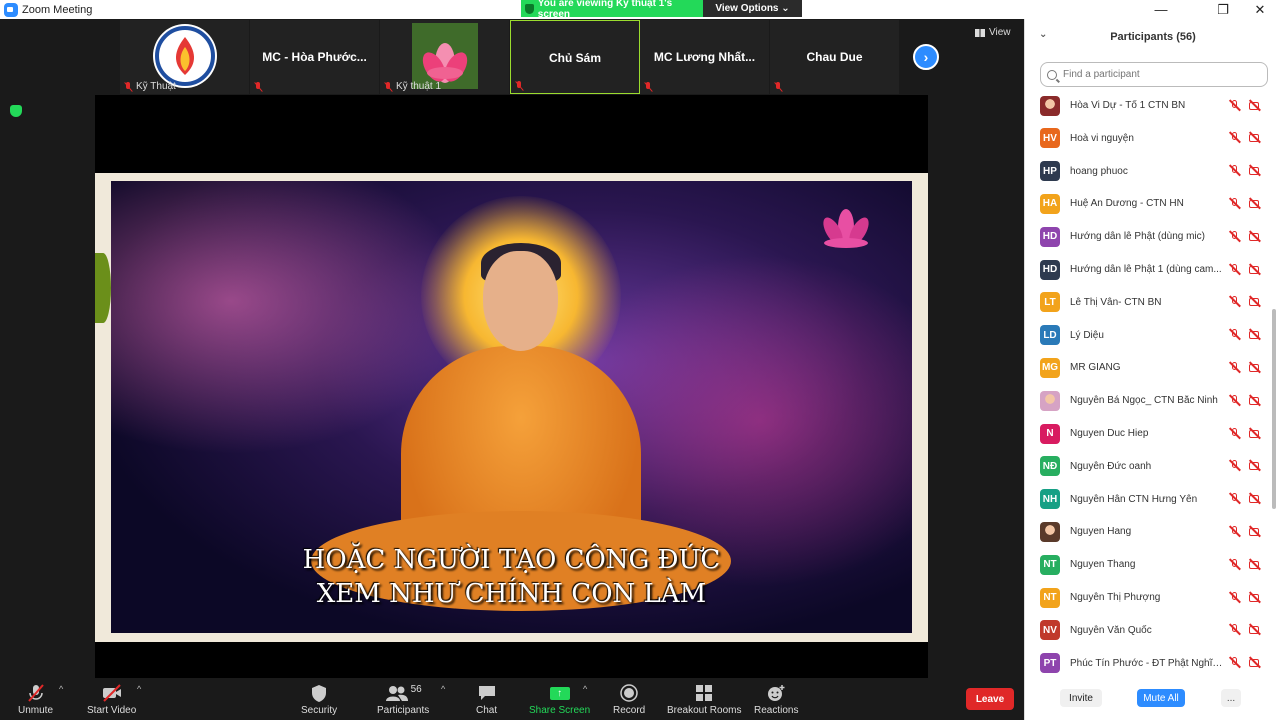 The width and height of the screenshot is (1280, 720). Describe the element at coordinates (993, 32) in the screenshot. I see `view-button: View` at that location.